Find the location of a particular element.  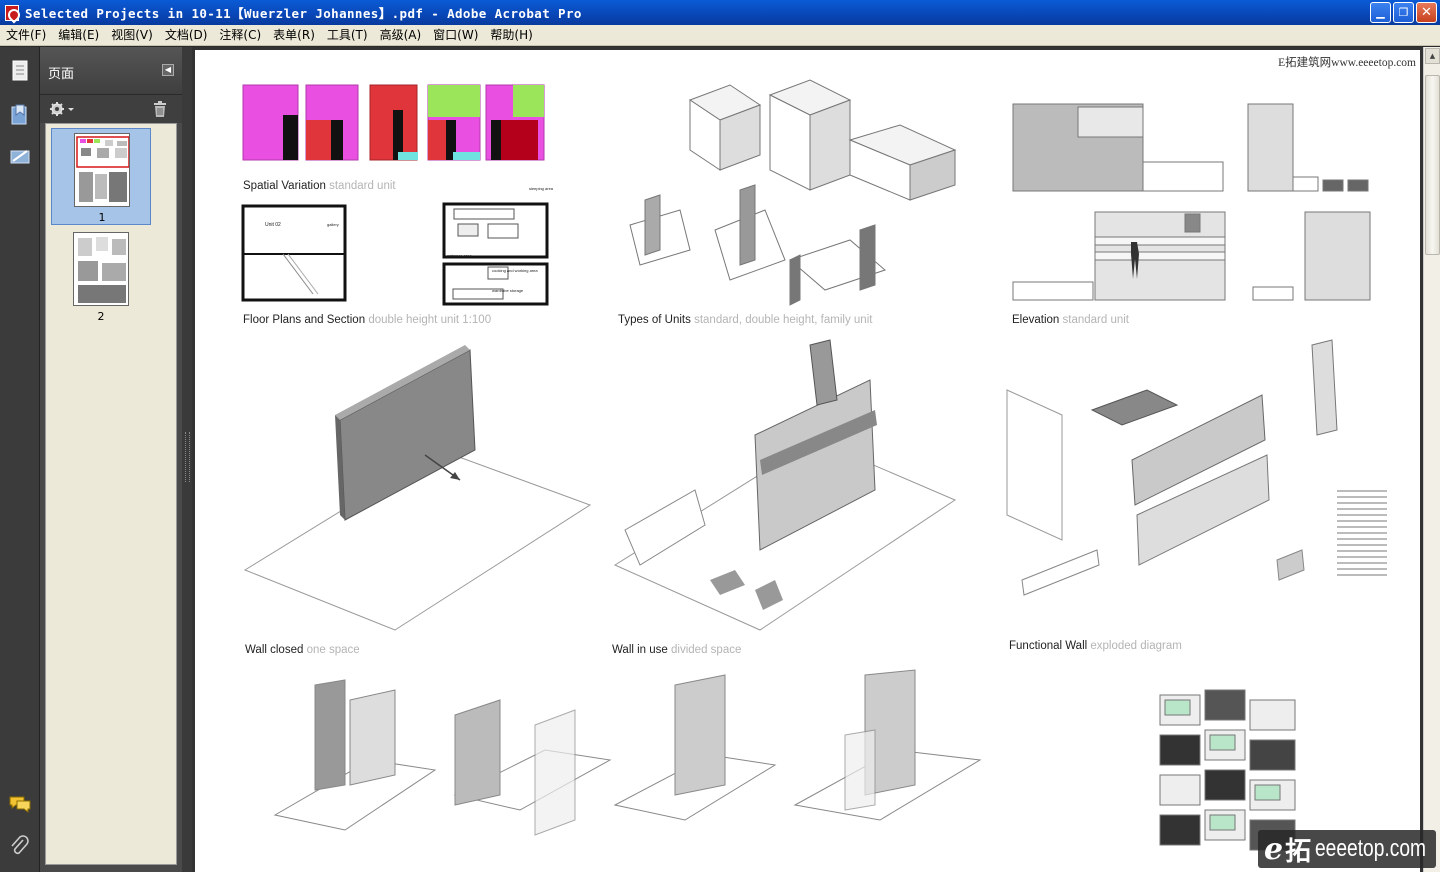

elevation-diagram is located at coordinates (1191, 202).